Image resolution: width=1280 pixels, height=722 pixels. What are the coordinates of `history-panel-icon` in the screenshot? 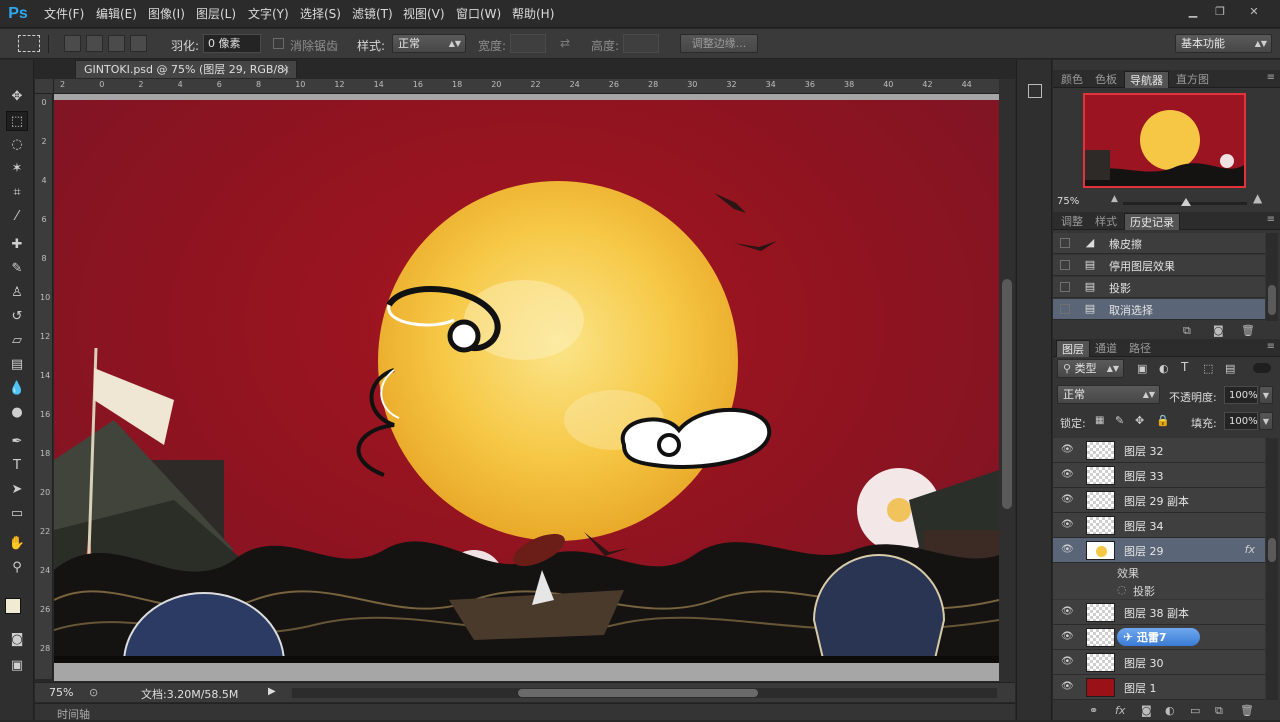 It's located at (1035, 91).